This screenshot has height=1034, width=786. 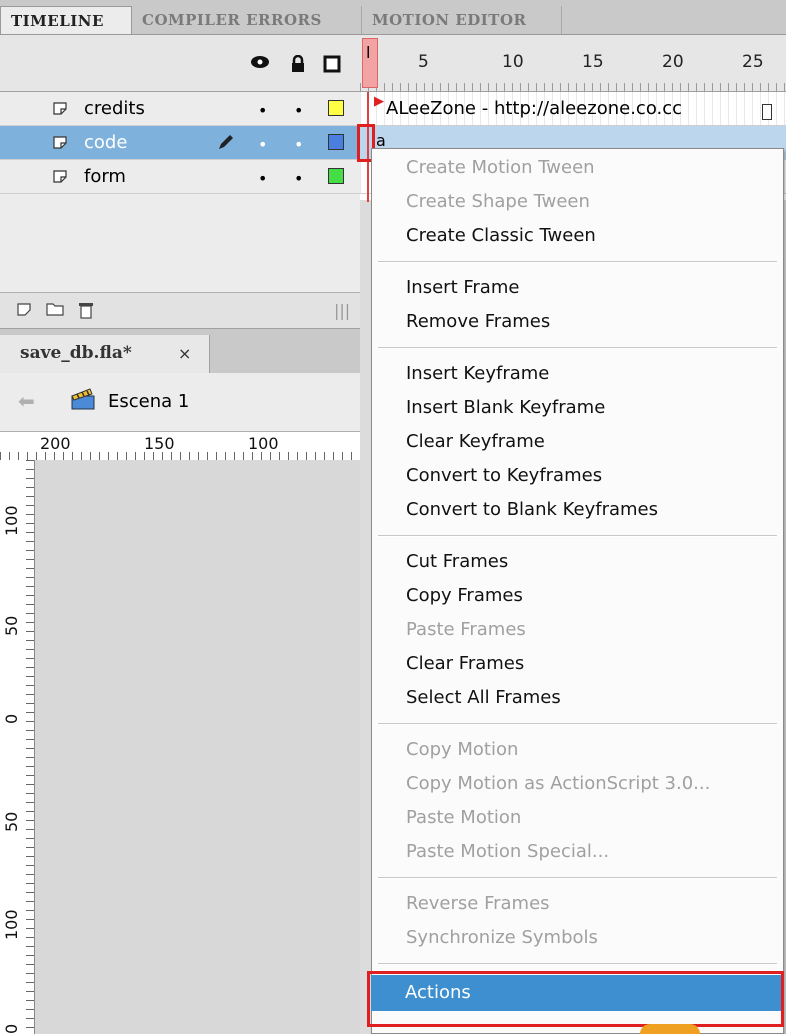 I want to click on frame-number: 15, so click(x=593, y=62).